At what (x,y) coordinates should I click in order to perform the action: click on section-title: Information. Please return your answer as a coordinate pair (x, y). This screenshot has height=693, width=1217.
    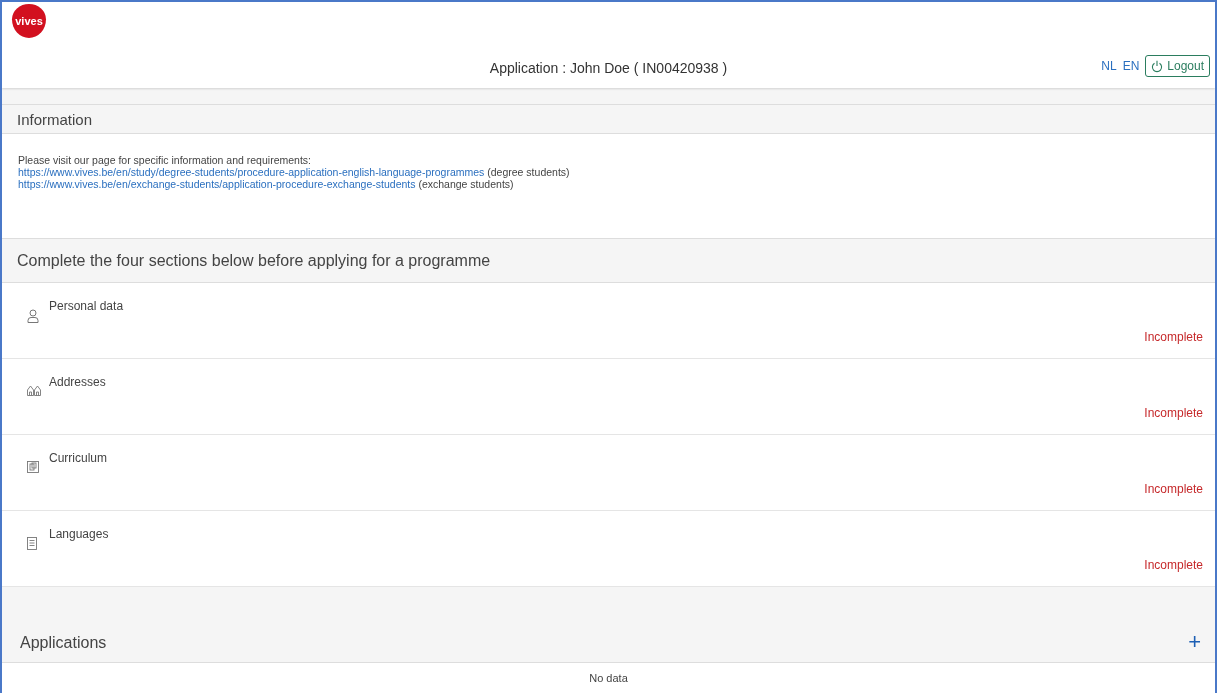
    Looking at the image, I should click on (55, 119).